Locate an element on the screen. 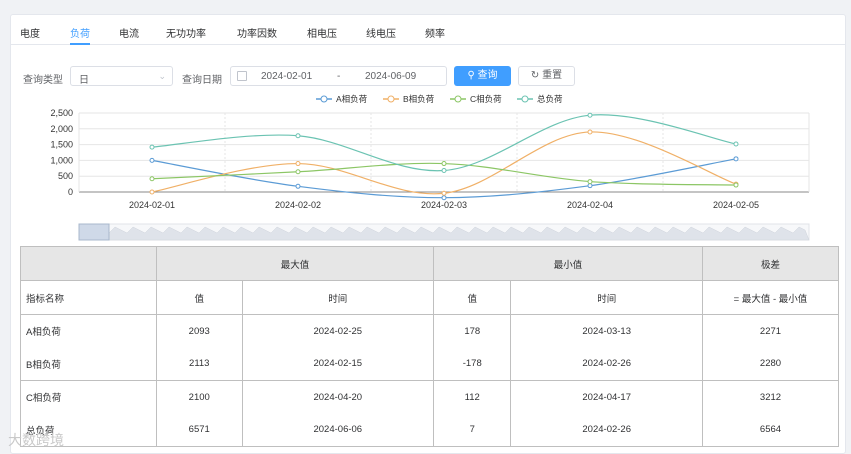  row-max: 2113 is located at coordinates (199, 364).